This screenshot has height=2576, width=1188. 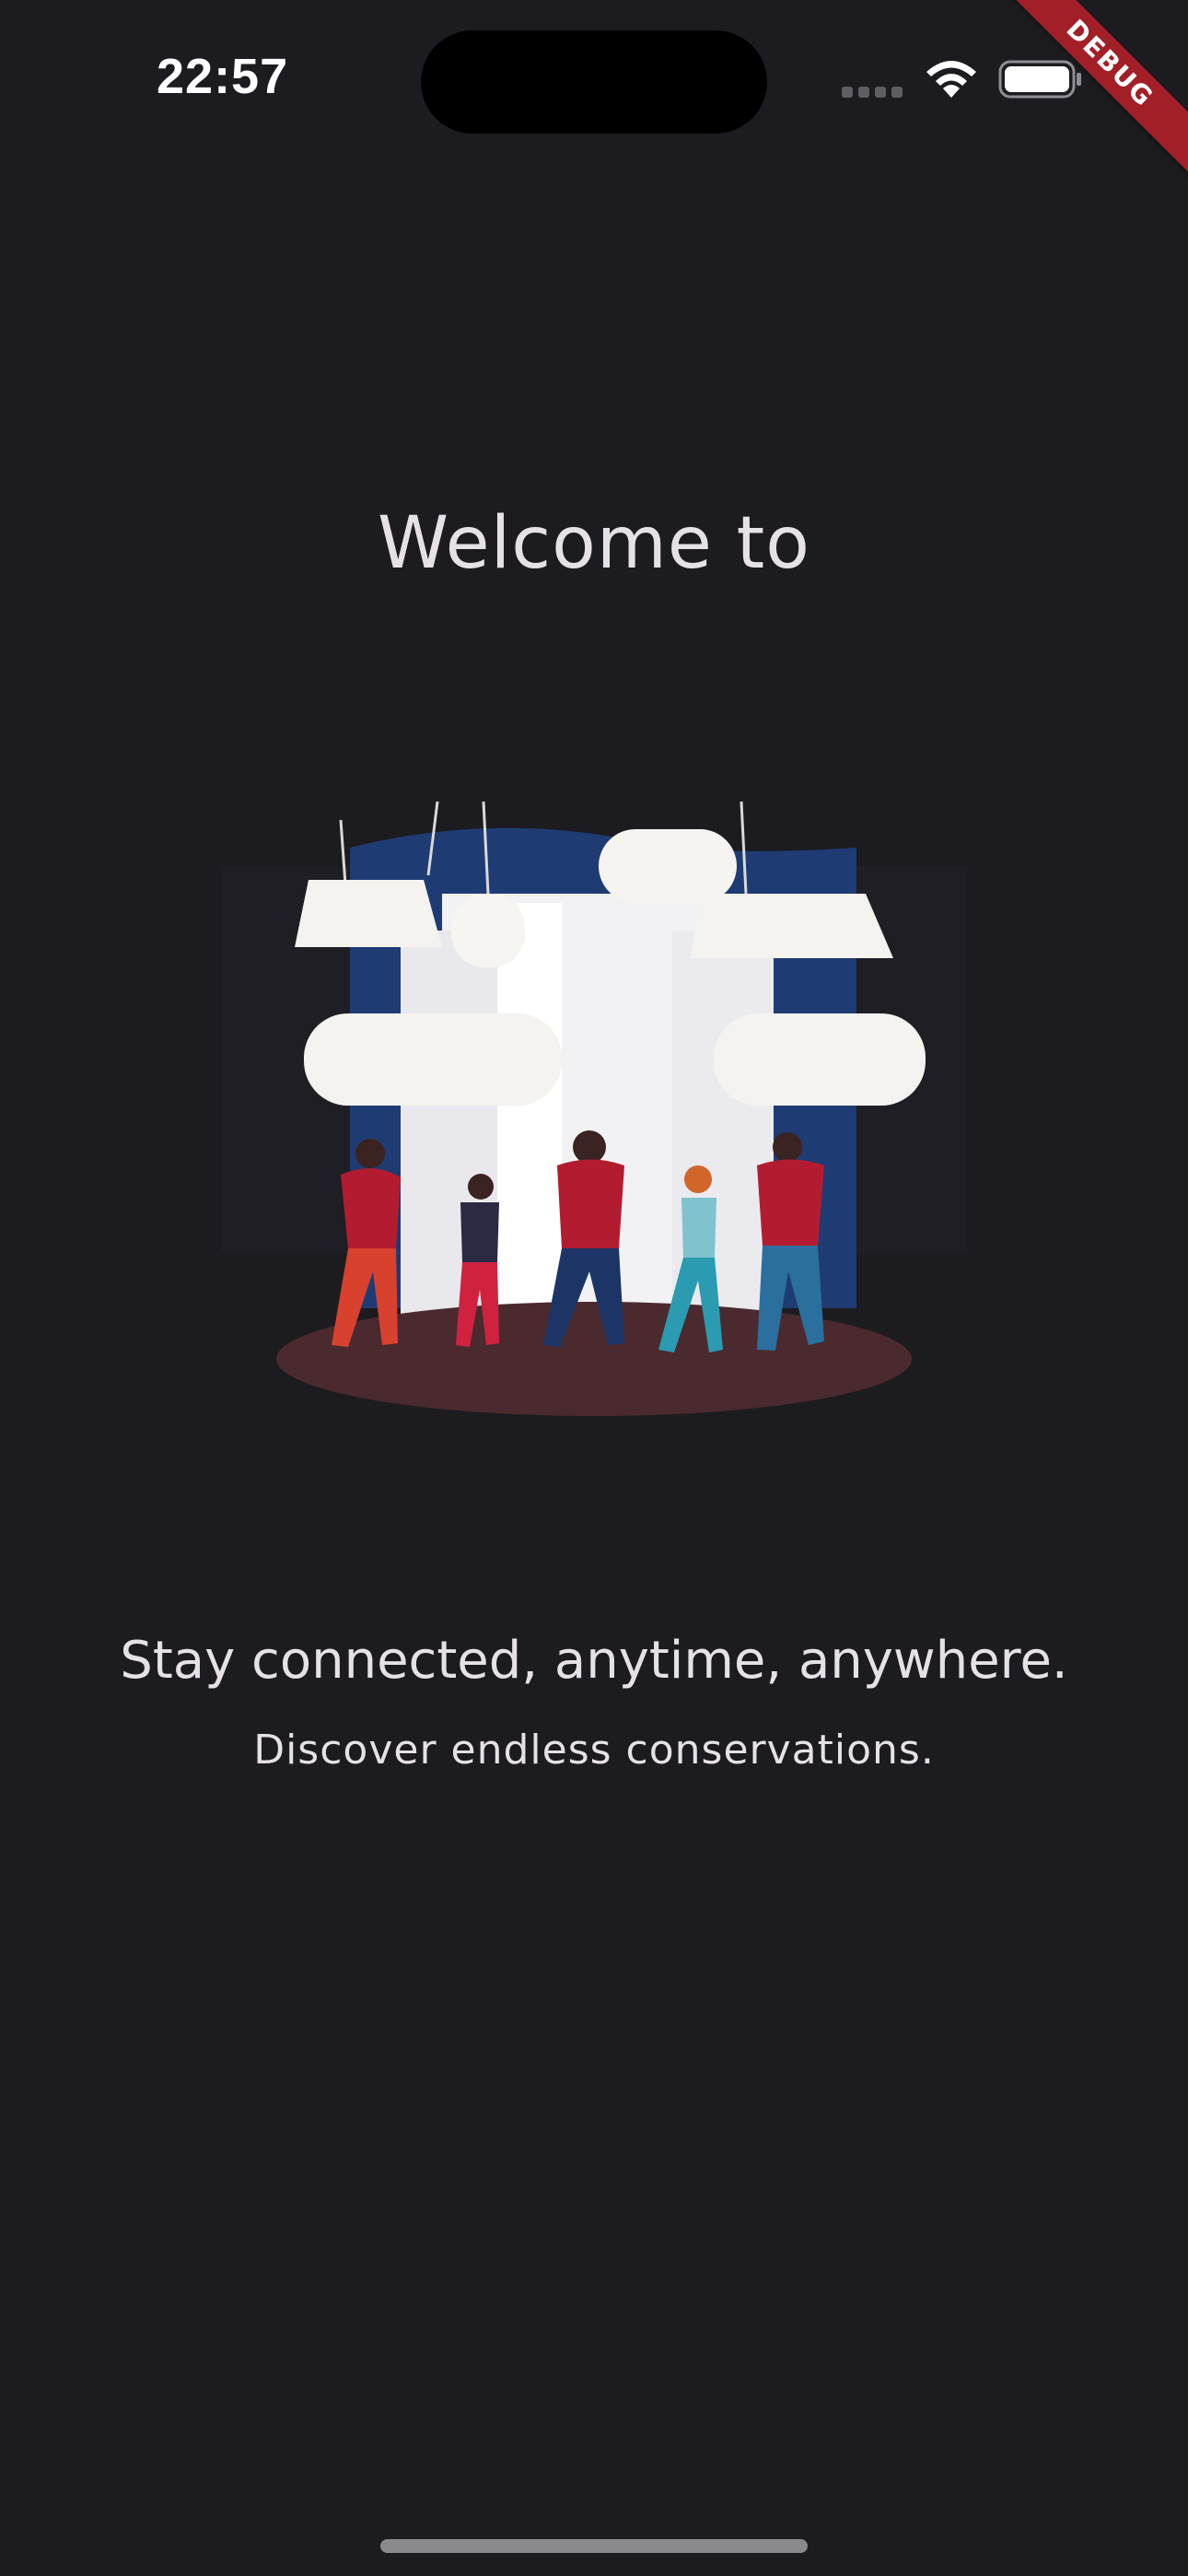 I want to click on status-time: 22:57, so click(x=223, y=76).